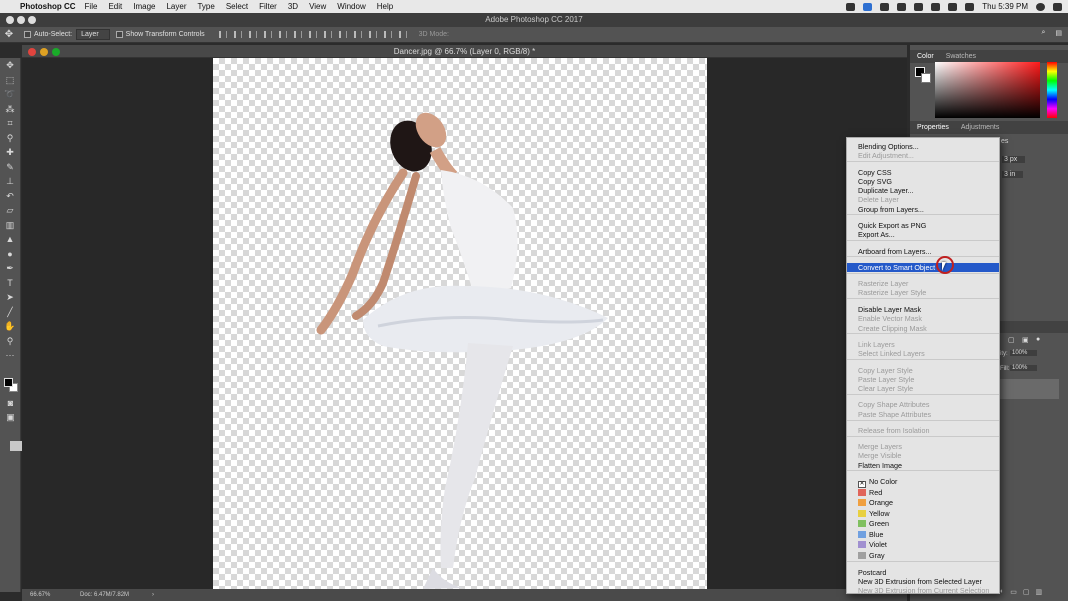  Describe the element at coordinates (10, 138) in the screenshot. I see `eyedropper-tool-icon: ⚲` at that location.